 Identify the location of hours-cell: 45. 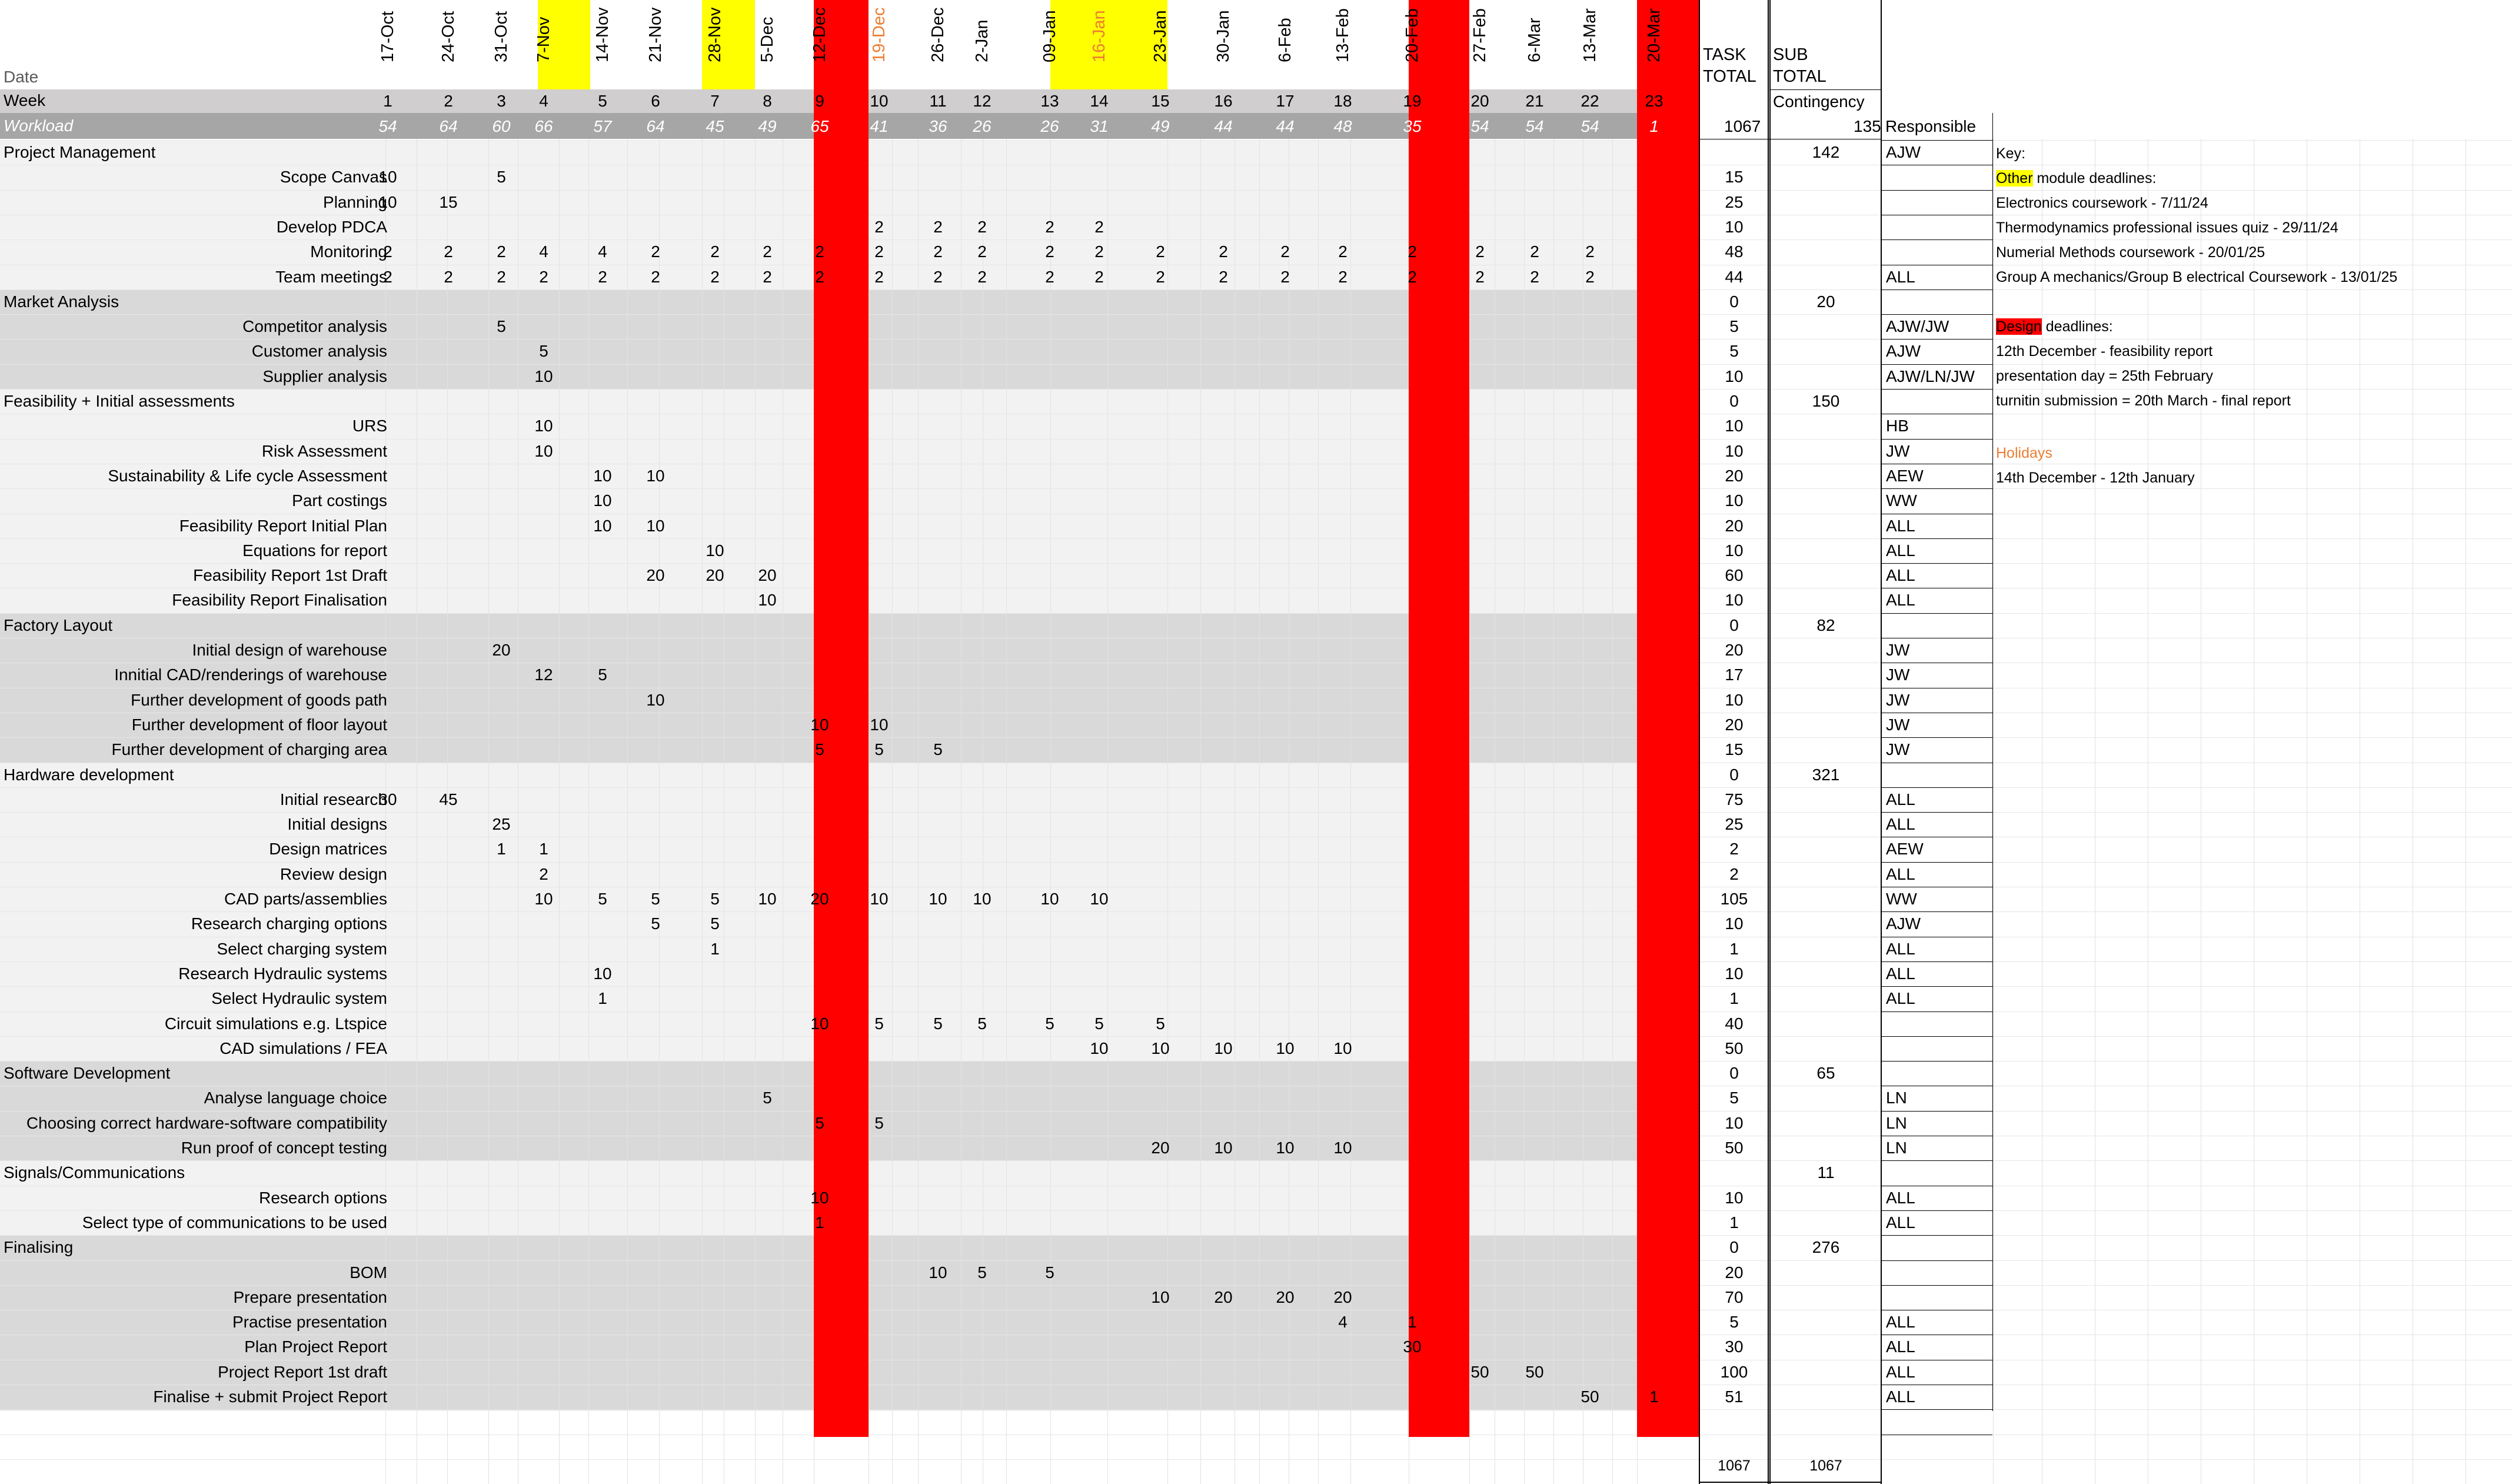
(449, 799).